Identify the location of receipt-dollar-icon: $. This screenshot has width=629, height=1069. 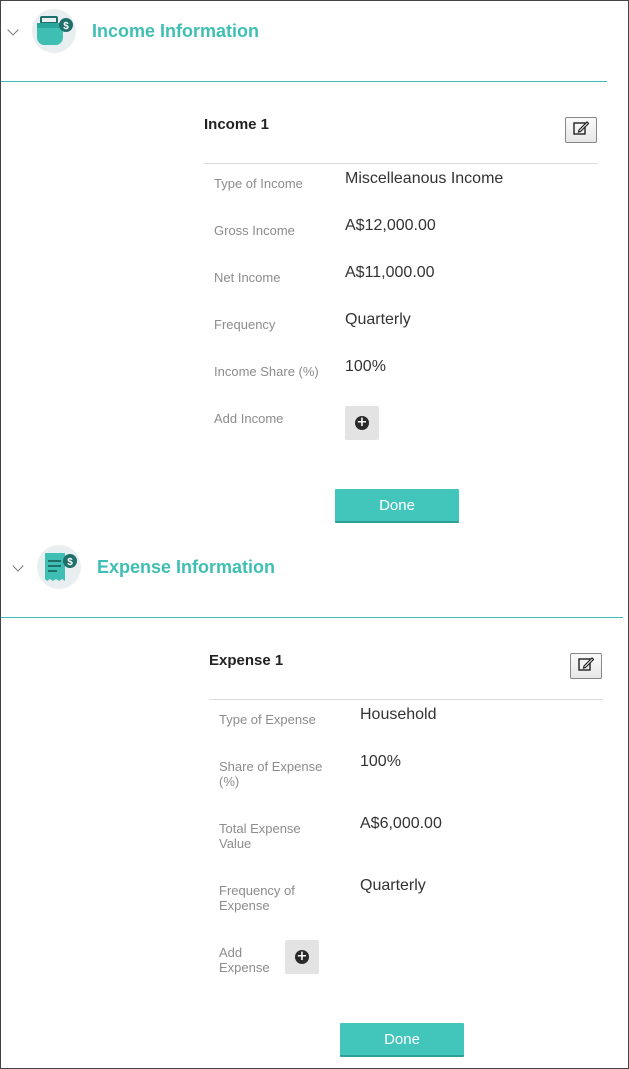
(59, 567).